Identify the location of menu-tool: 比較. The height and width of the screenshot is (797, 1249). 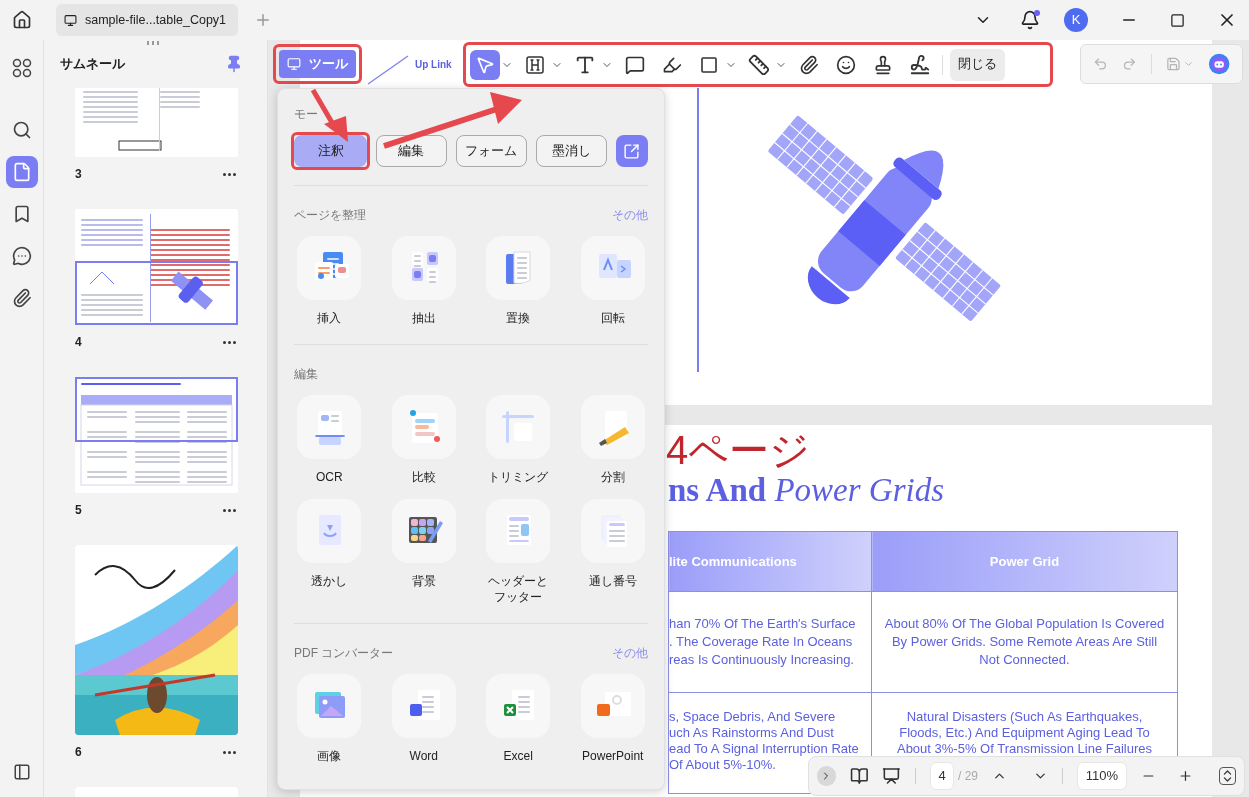
(423, 440).